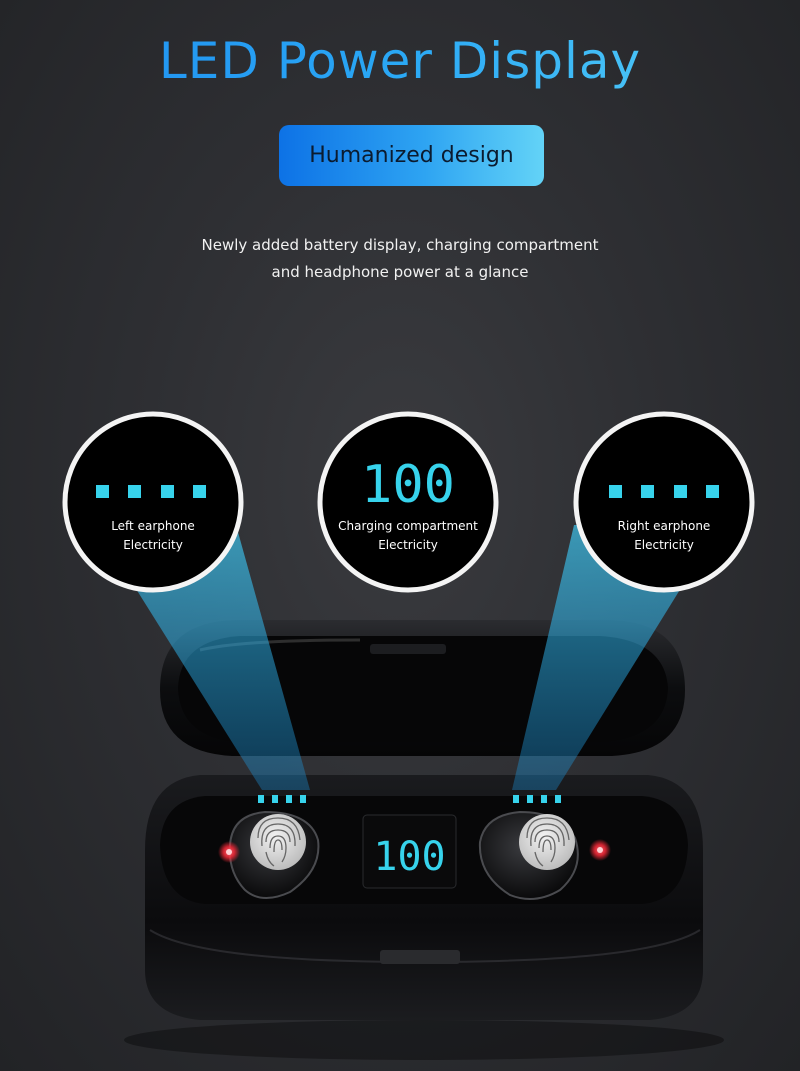 The height and width of the screenshot is (1071, 800). What do you see at coordinates (153, 502) in the screenshot?
I see `left-earphone-callout` at bounding box center [153, 502].